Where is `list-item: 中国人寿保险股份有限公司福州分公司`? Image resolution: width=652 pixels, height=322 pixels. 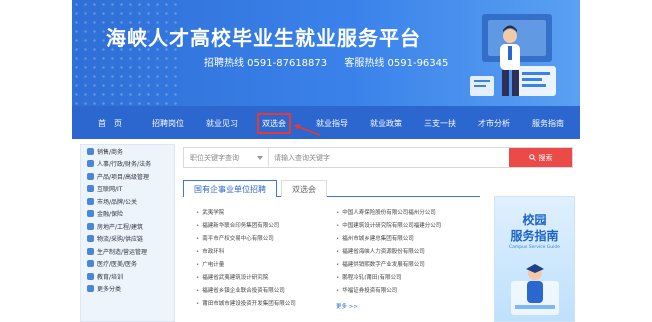
list-item: 中国人寿保险股份有限公司福州分公司 is located at coordinates (386, 212).